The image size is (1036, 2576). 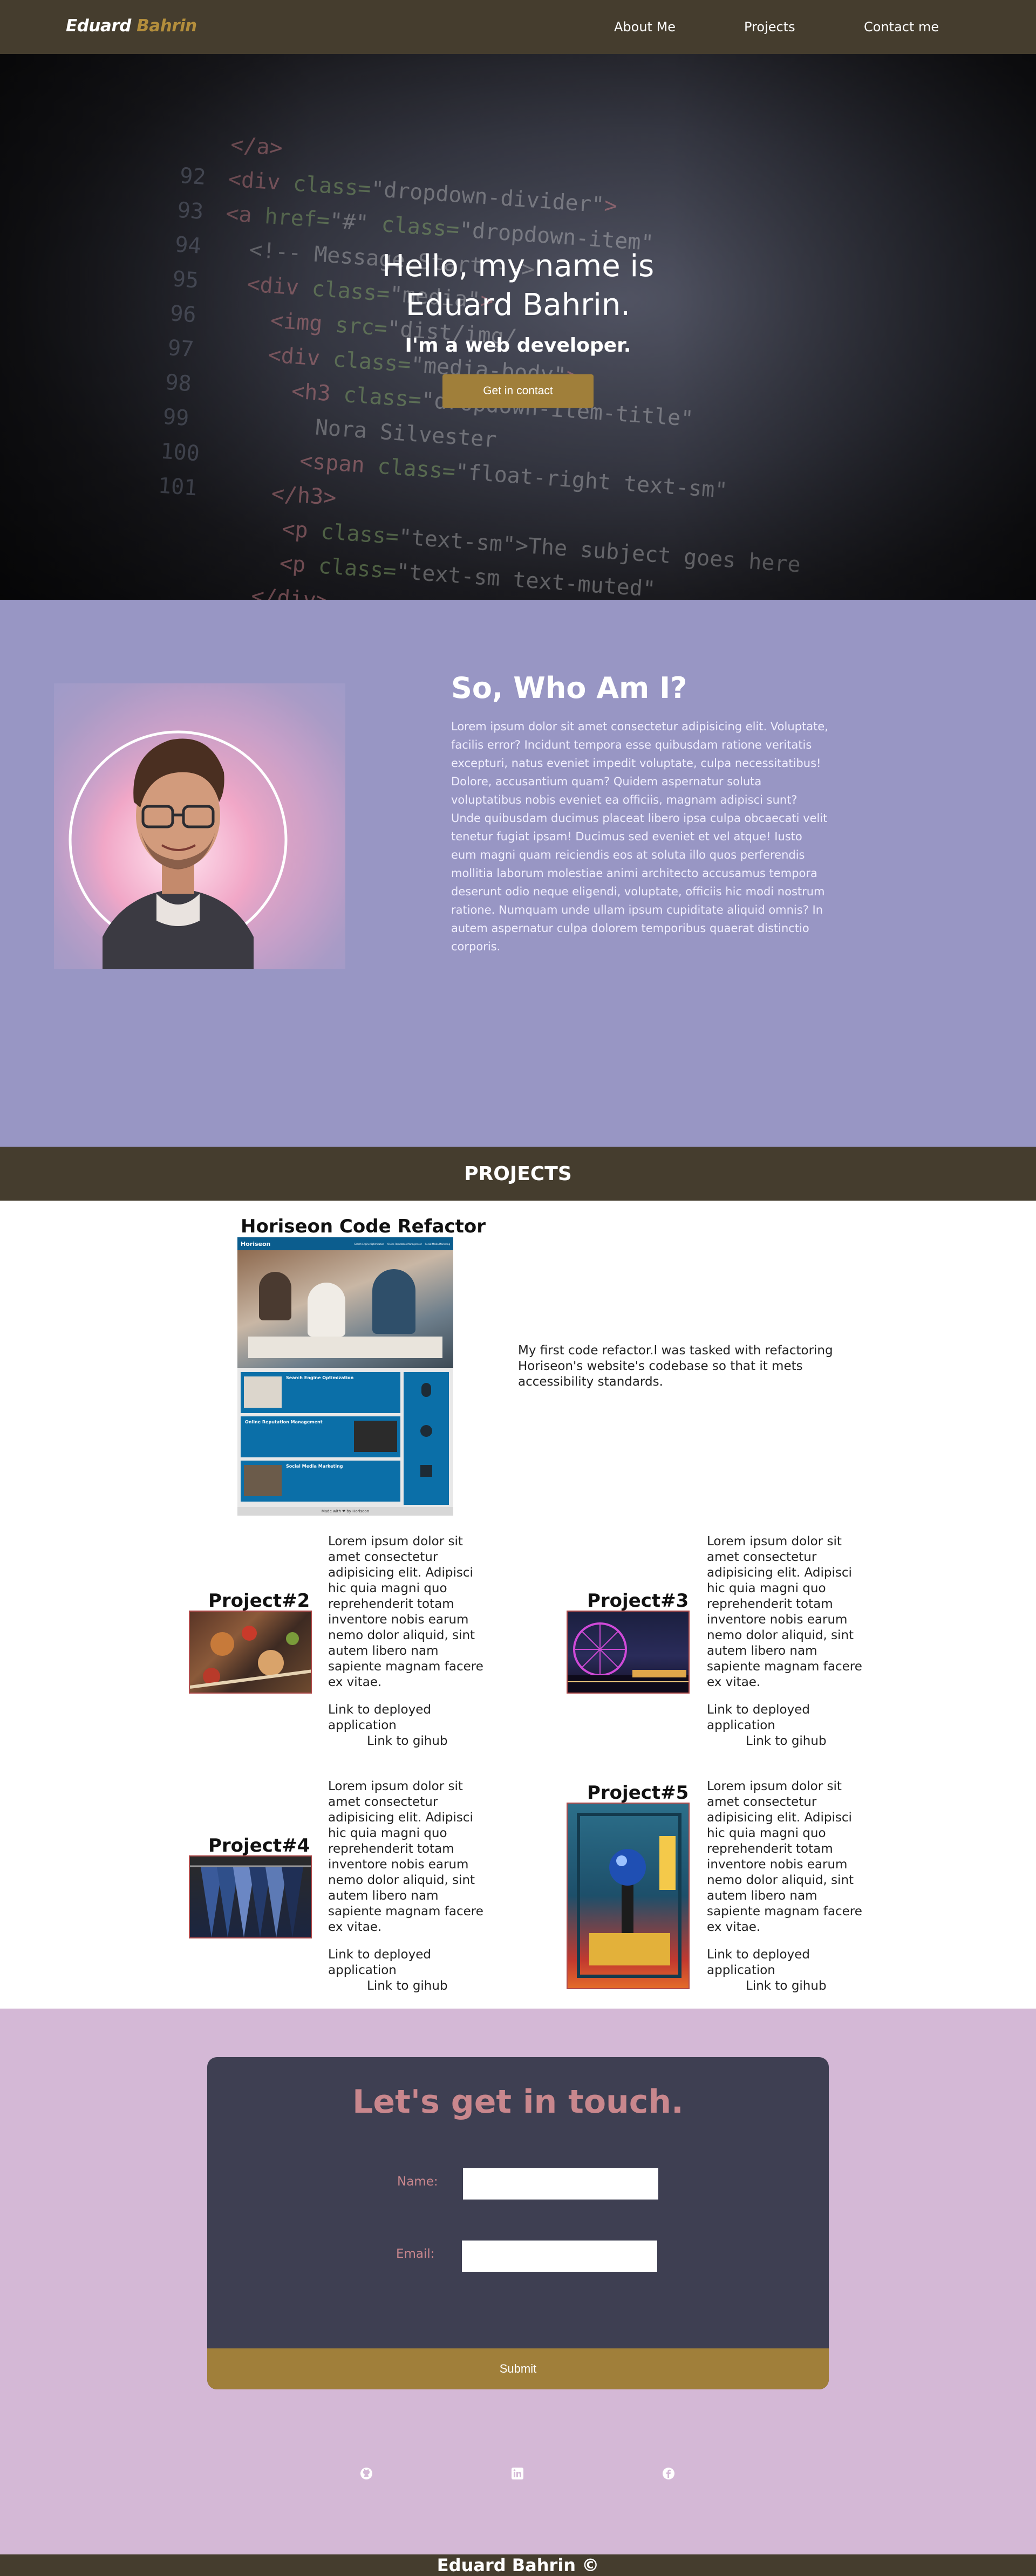 I want to click on project-title: Project#2, so click(x=259, y=1601).